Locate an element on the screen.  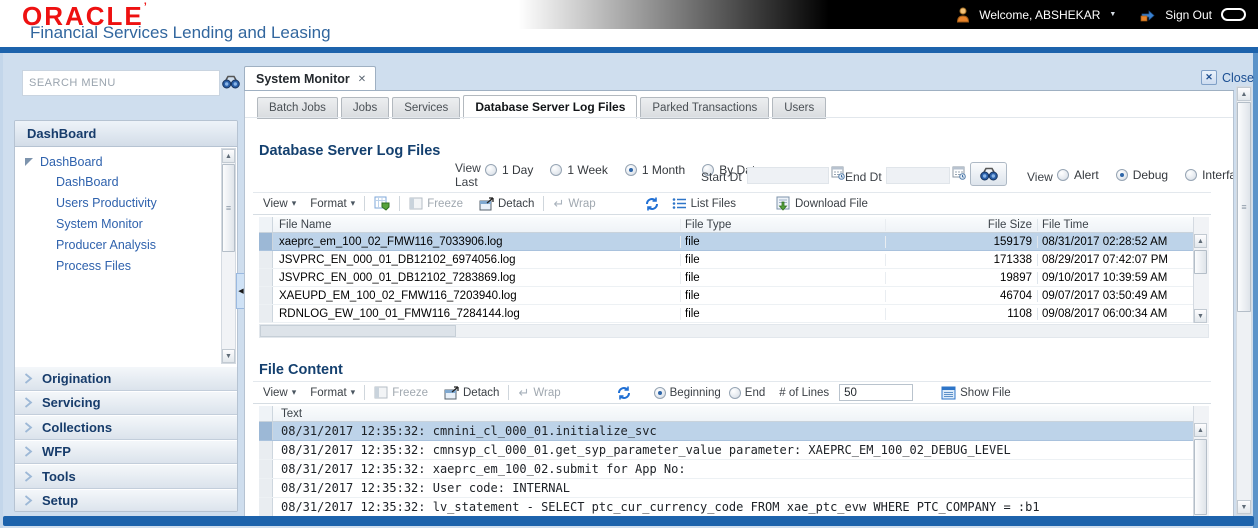
list-files-button: List Files is located at coordinates (704, 203).